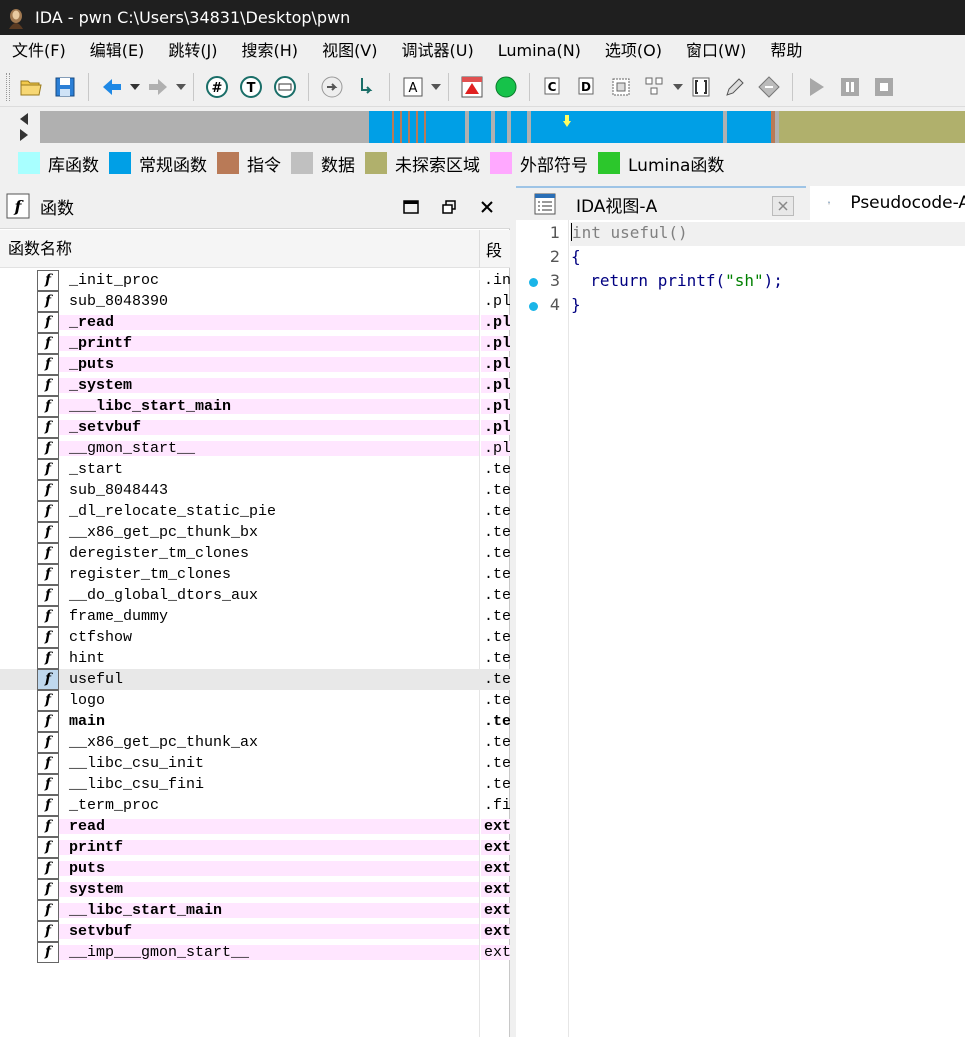 The width and height of the screenshot is (965, 1037). What do you see at coordinates (829, 203) in the screenshot?
I see `listing-icon` at bounding box center [829, 203].